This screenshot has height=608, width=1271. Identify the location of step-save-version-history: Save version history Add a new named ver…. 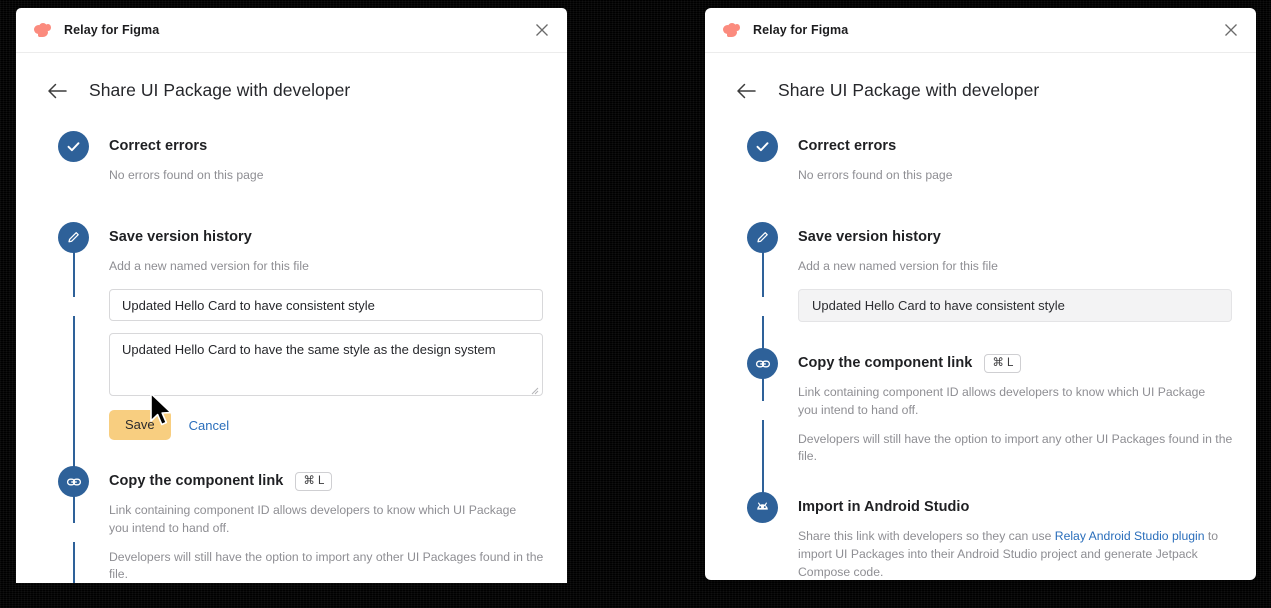
(980, 272).